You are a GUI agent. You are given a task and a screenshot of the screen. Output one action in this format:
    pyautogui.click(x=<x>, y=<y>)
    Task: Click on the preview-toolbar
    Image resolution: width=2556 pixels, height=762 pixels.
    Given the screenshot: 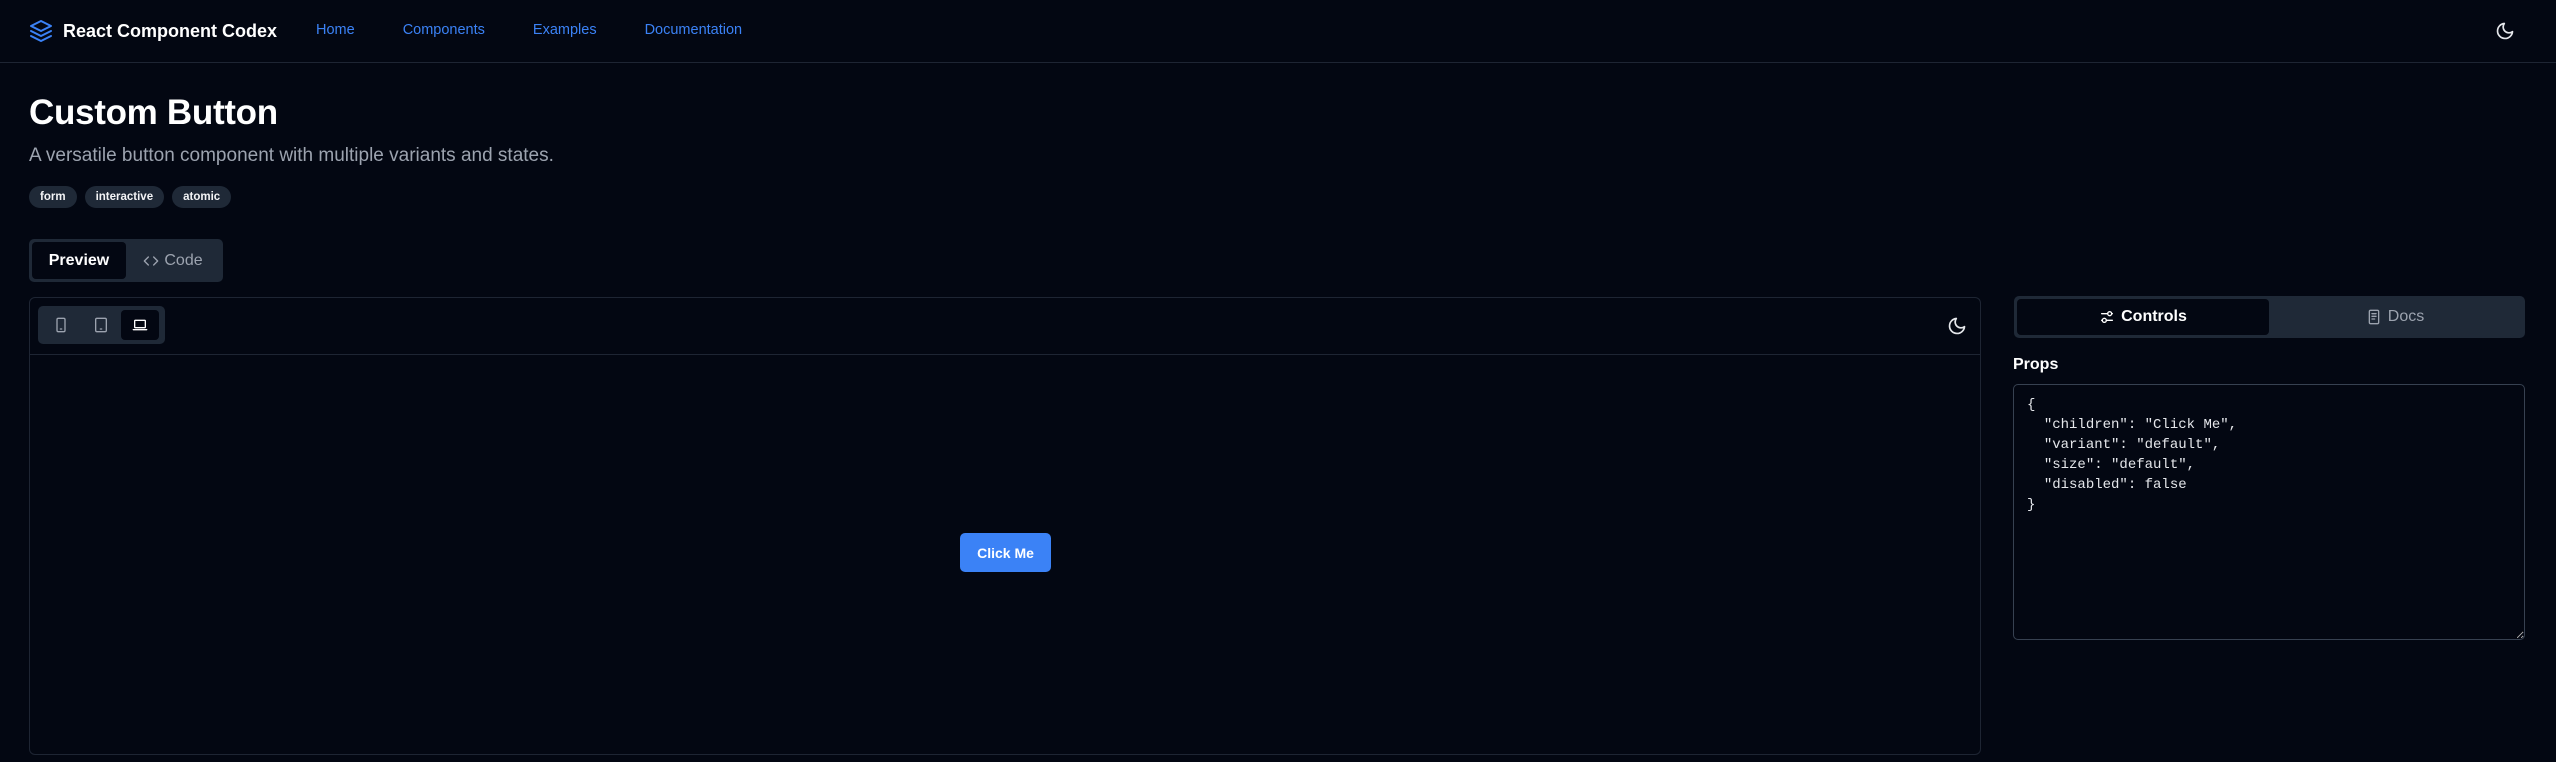 What is the action you would take?
    pyautogui.click(x=1005, y=326)
    